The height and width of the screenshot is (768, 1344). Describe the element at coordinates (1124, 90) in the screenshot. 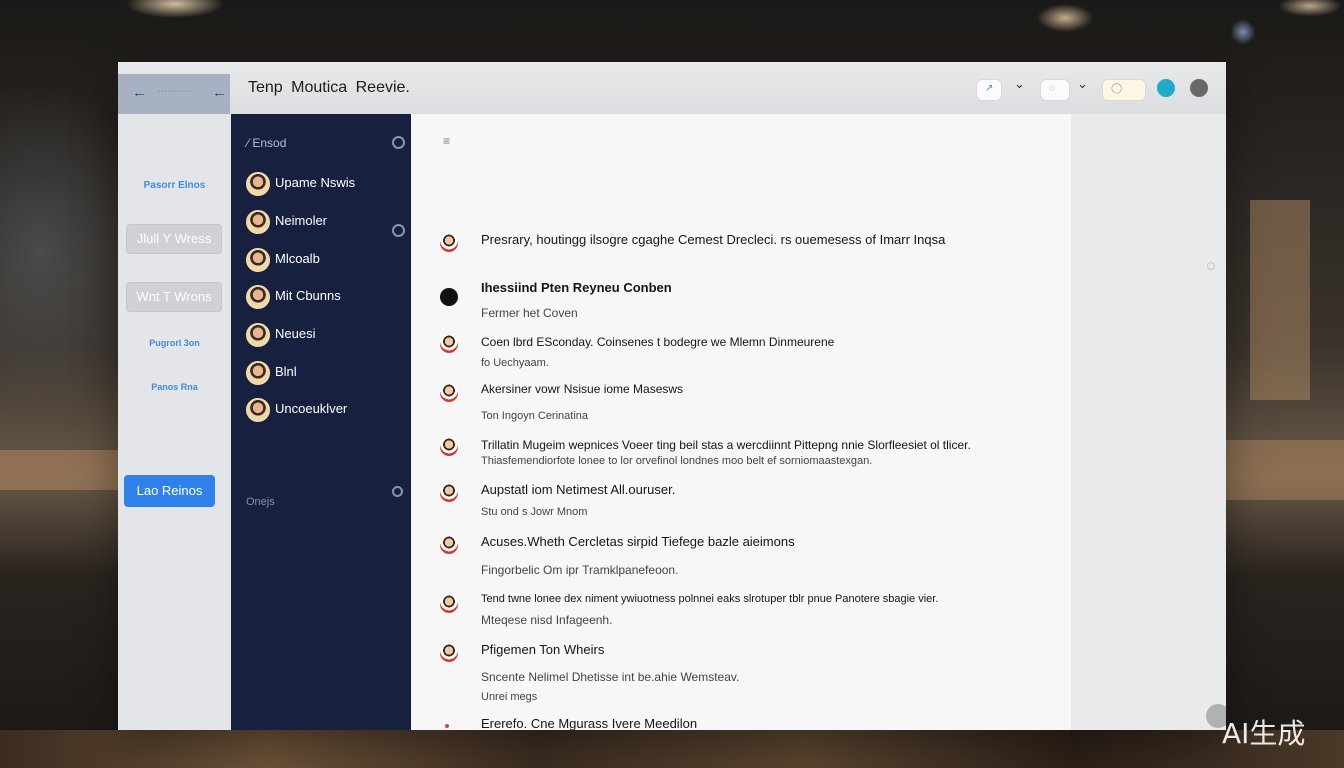

I see `toolbar-chip-3: ◯` at that location.